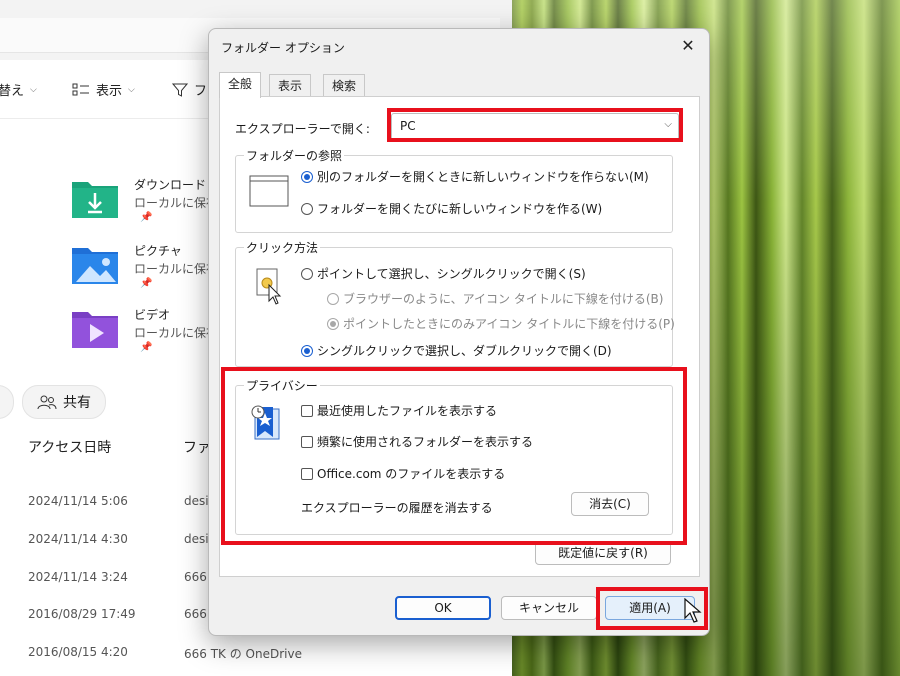 The width and height of the screenshot is (900, 676). I want to click on dialog-title: フォルダー オプション, so click(283, 48).